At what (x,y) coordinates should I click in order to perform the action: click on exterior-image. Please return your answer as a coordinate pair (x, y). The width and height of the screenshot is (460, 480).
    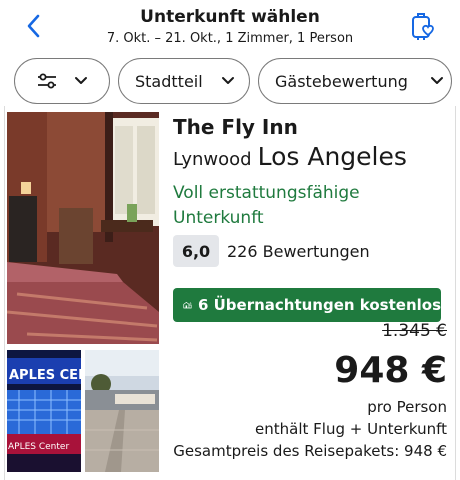
    Looking at the image, I should click on (122, 411).